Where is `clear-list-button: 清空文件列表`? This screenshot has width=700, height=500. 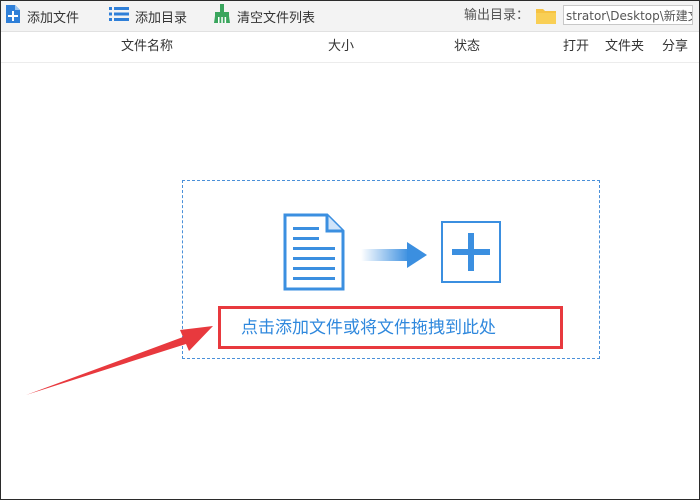
clear-list-button: 清空文件列表 is located at coordinates (264, 16).